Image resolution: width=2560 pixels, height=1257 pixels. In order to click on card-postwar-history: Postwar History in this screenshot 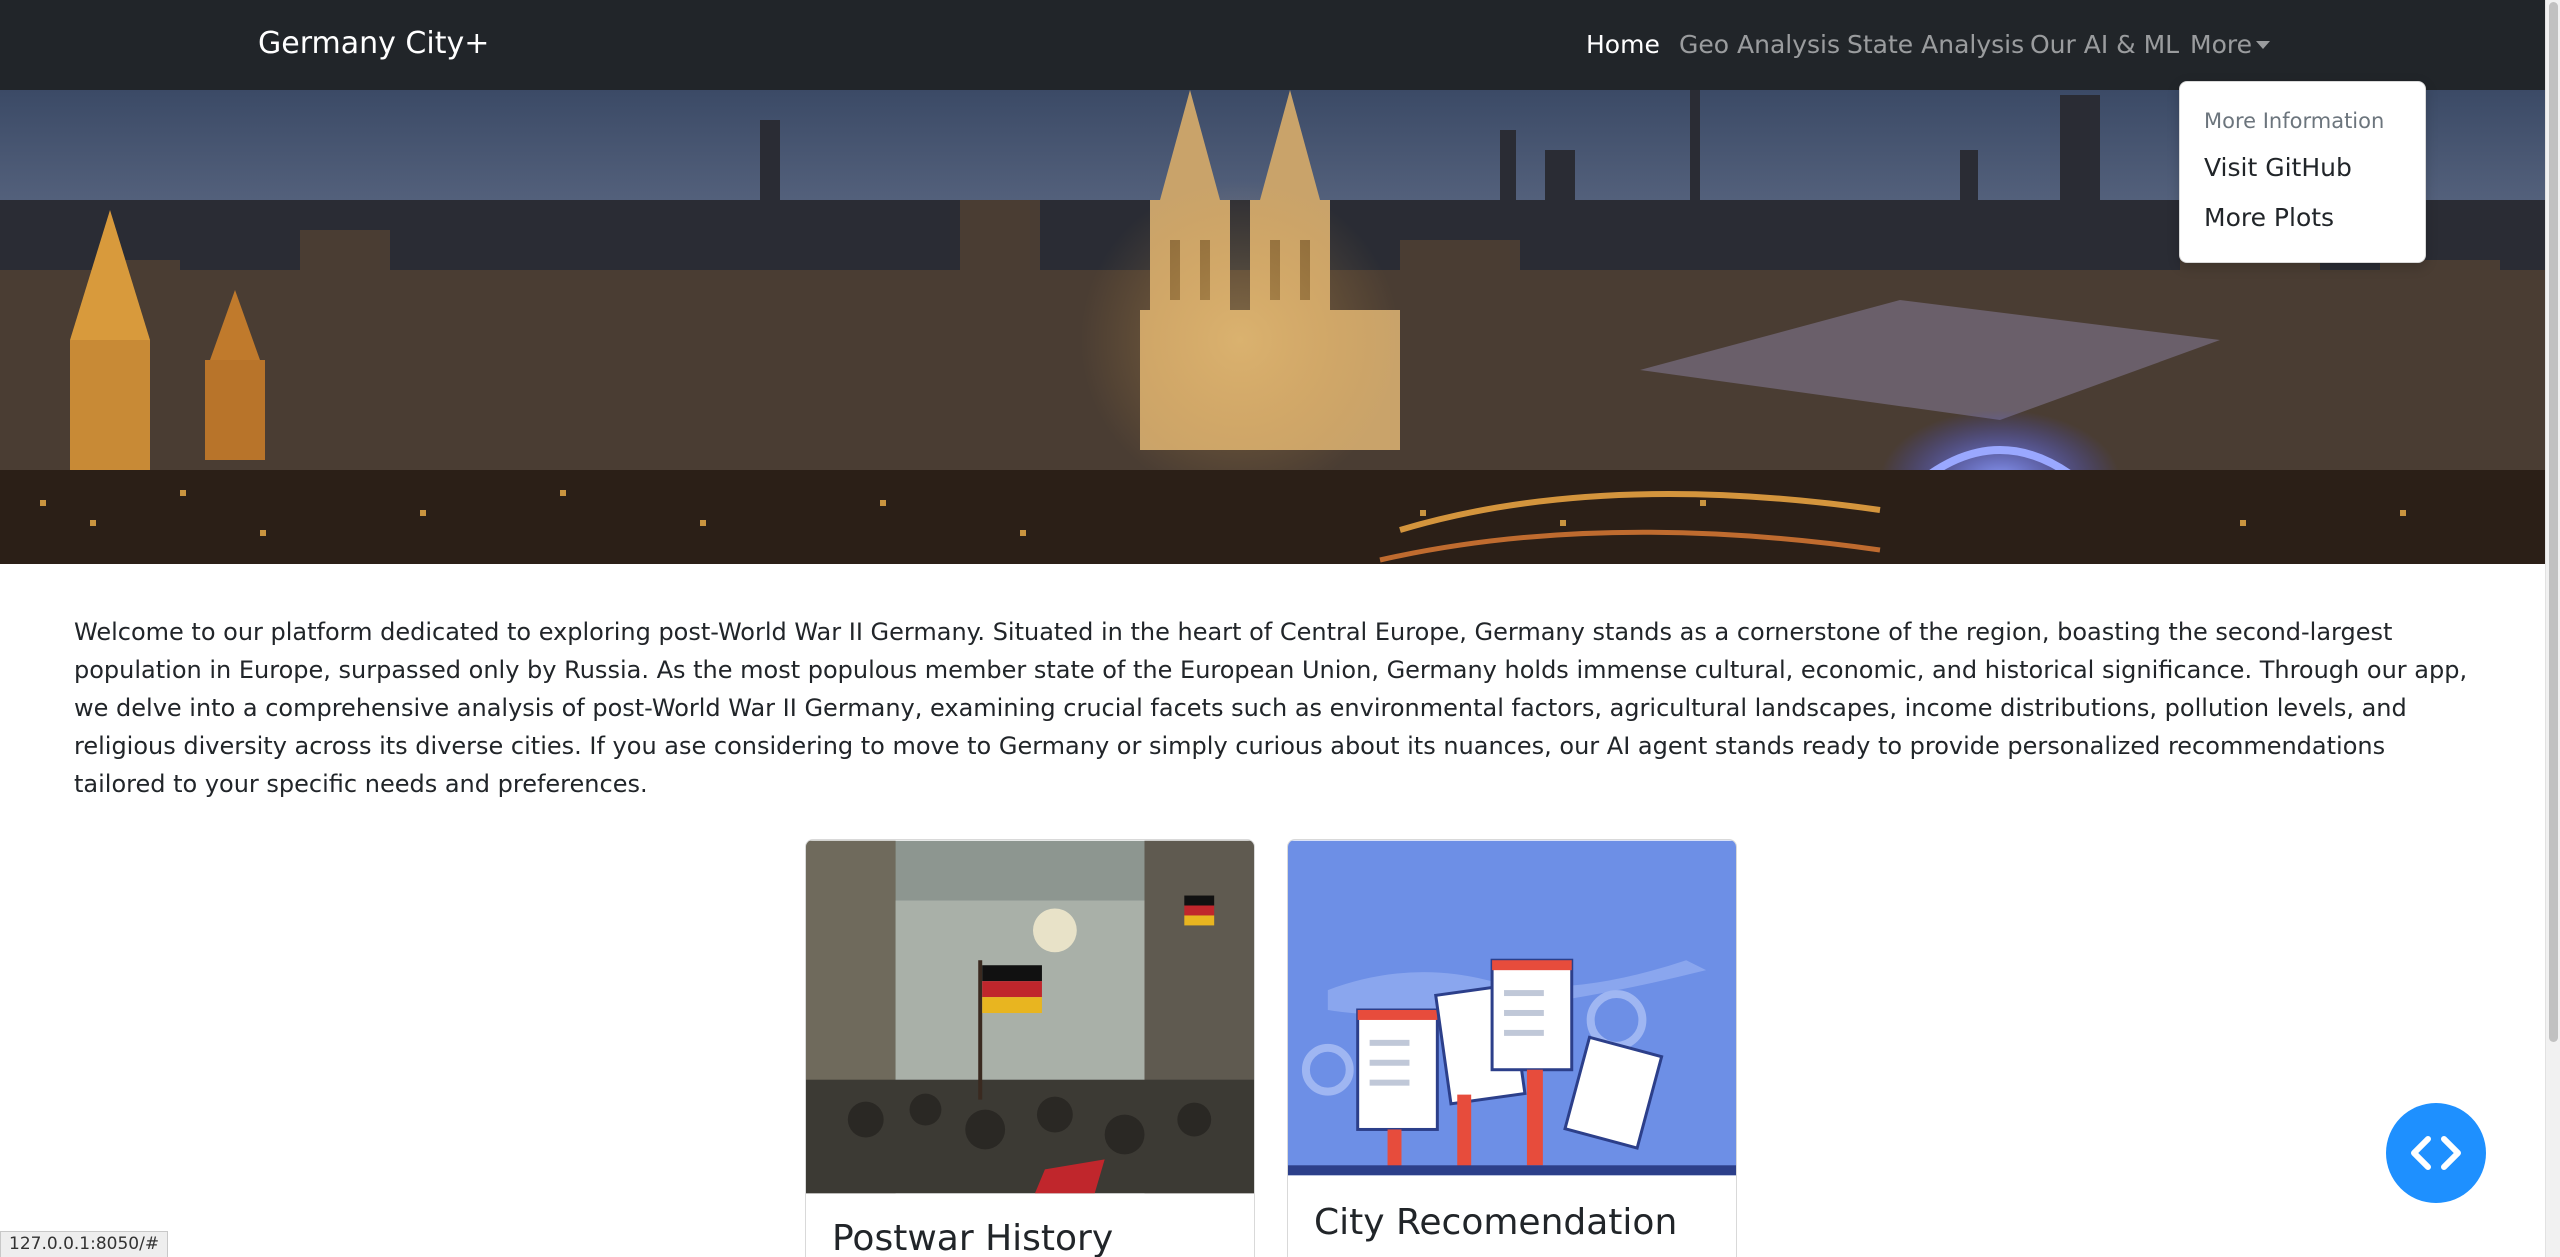, I will do `click(1030, 1048)`.